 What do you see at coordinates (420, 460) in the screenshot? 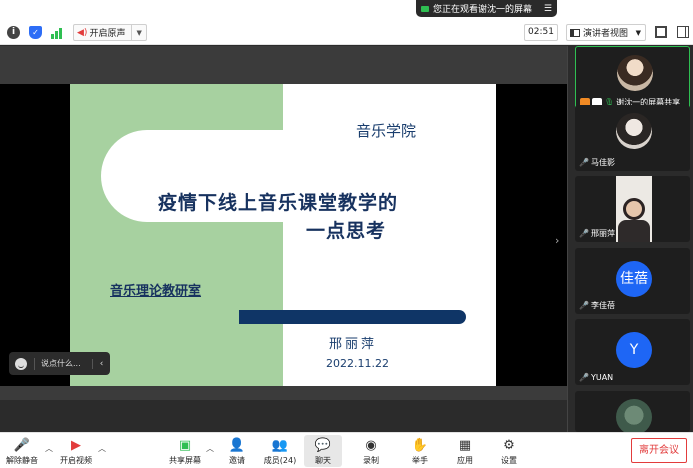
I see `raise-hand-label: 举手` at bounding box center [420, 460].